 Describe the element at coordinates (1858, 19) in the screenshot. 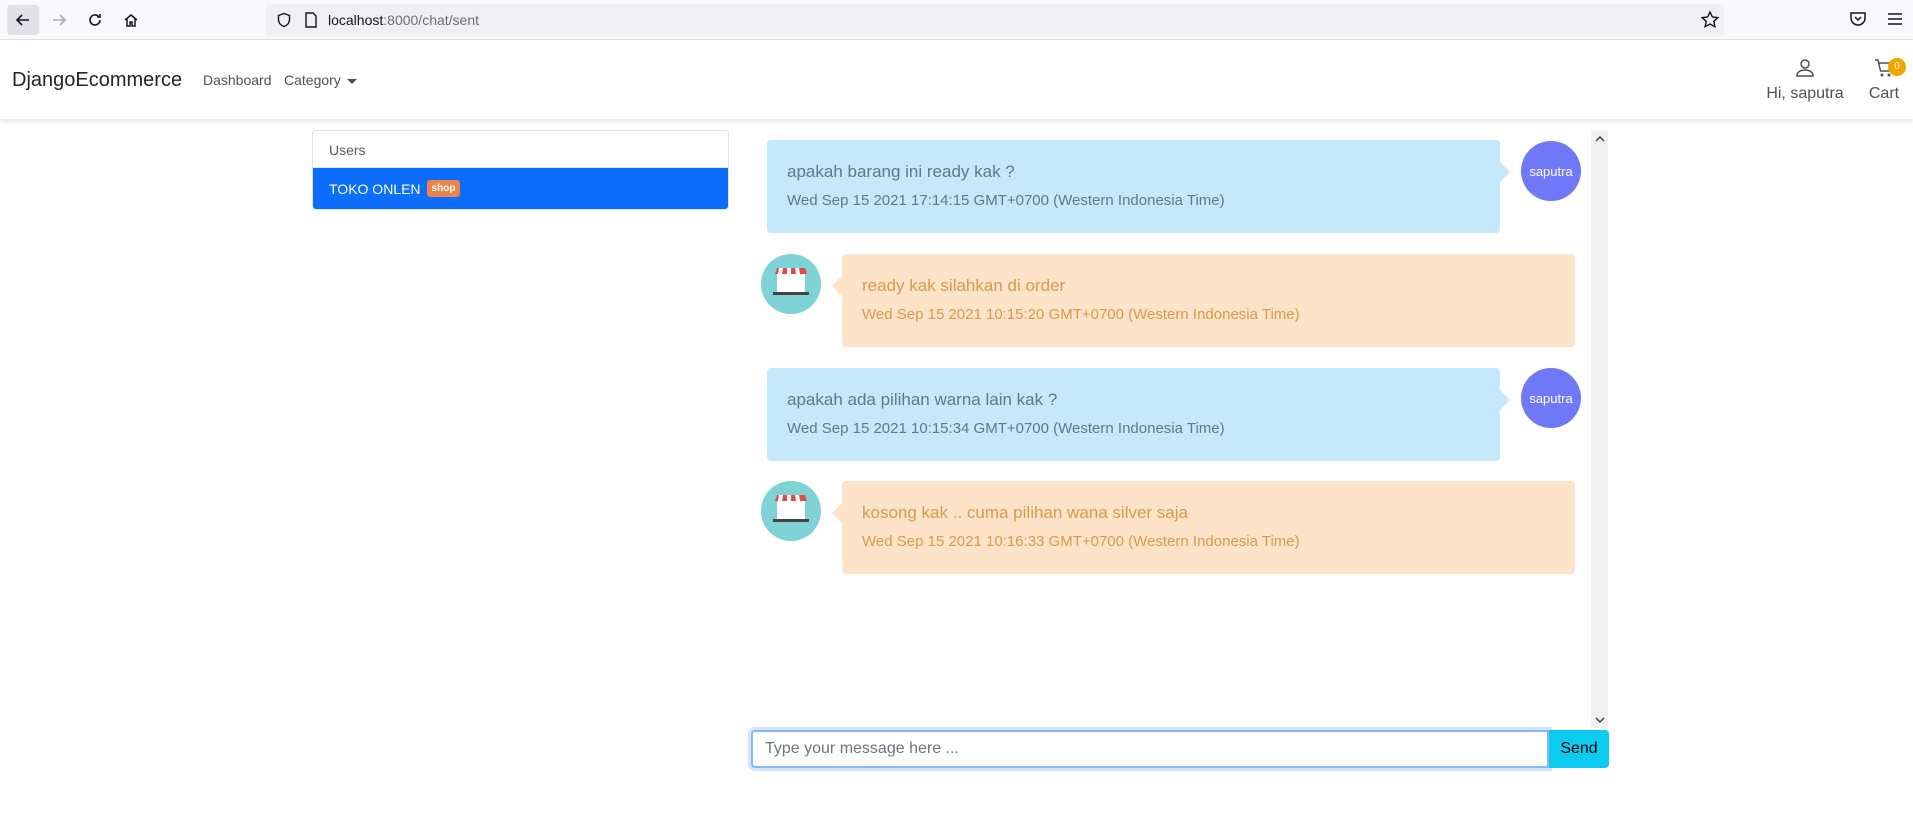

I see `pocket-icon` at that location.